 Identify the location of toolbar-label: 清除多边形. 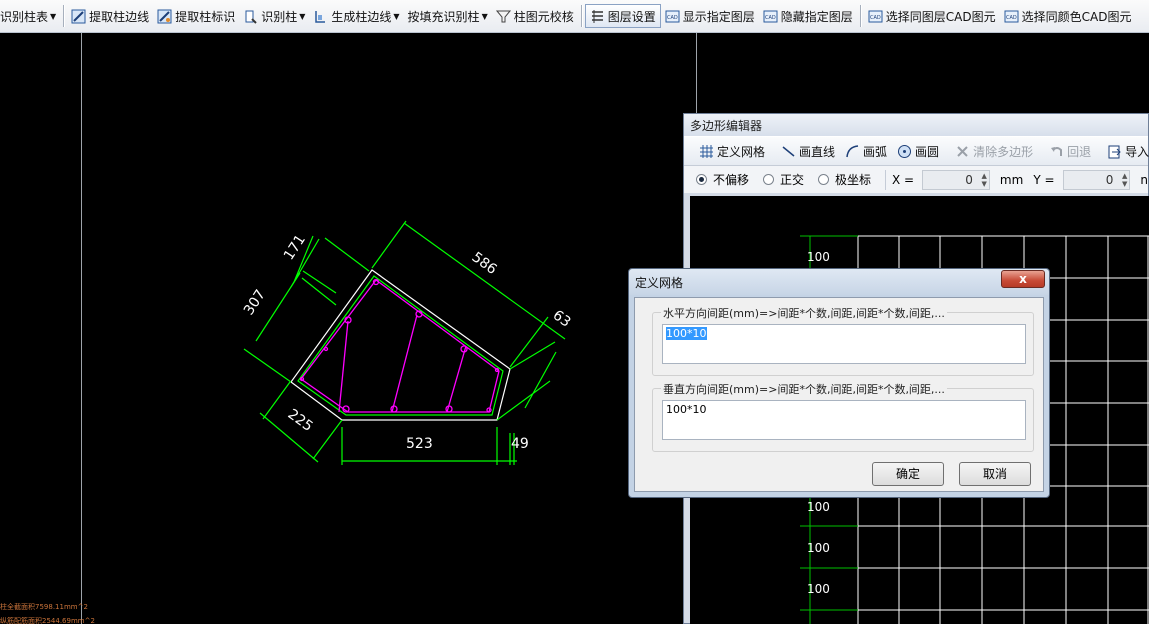
(1003, 151).